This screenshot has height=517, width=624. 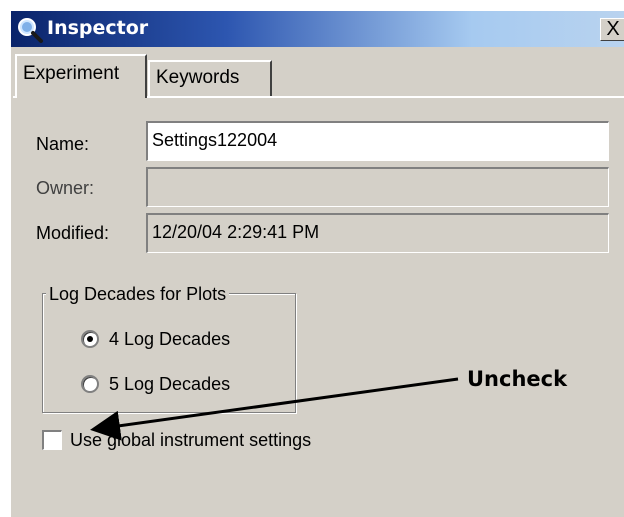 What do you see at coordinates (71, 73) in the screenshot?
I see `tab-experiment-label: Experiment` at bounding box center [71, 73].